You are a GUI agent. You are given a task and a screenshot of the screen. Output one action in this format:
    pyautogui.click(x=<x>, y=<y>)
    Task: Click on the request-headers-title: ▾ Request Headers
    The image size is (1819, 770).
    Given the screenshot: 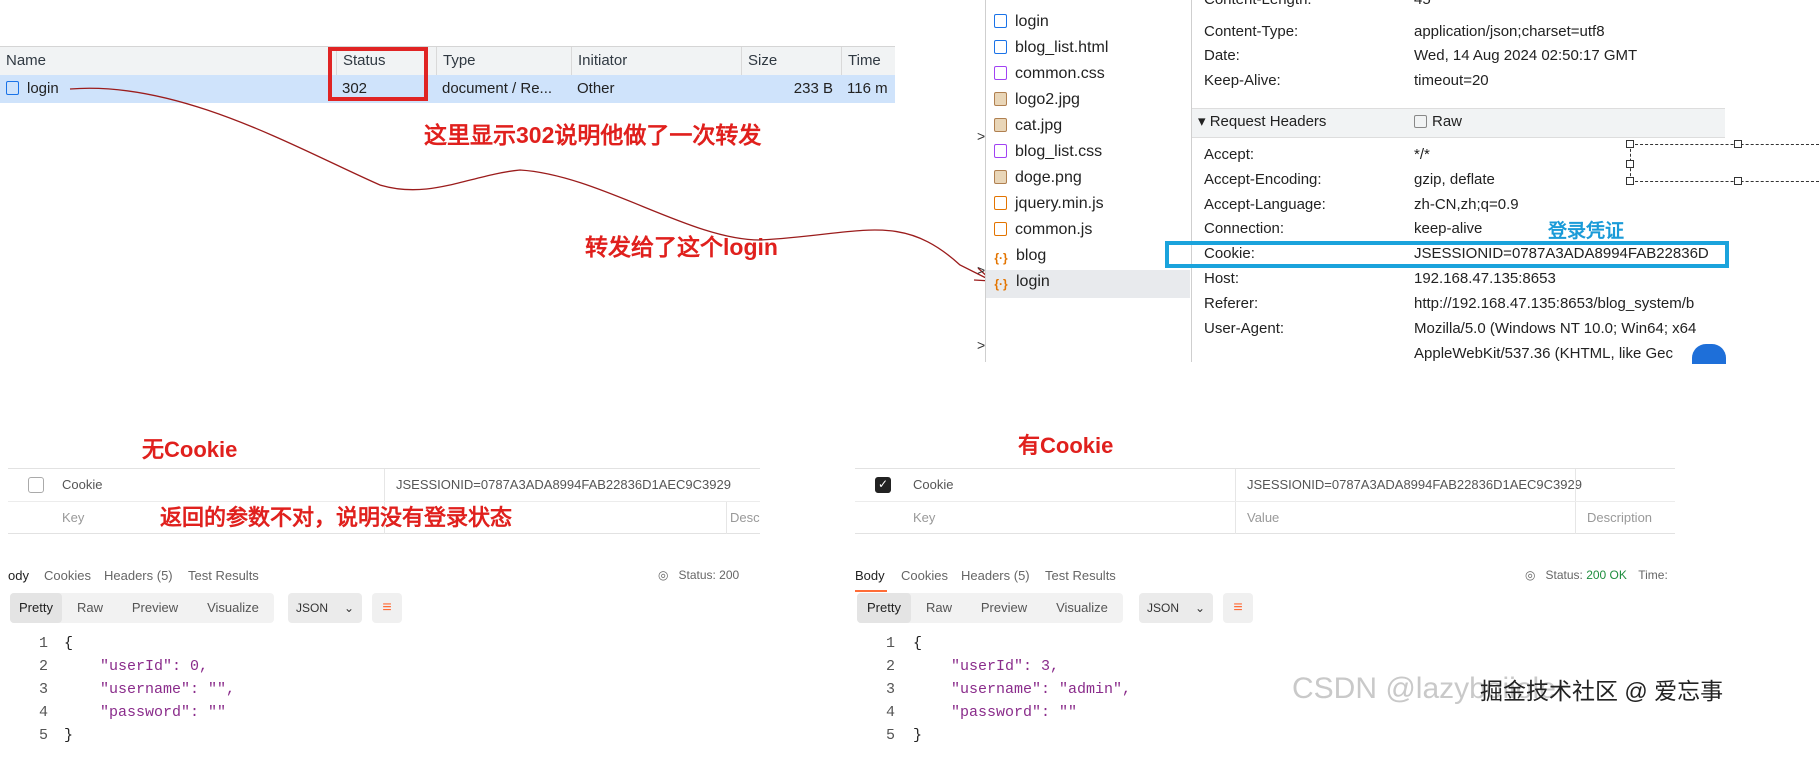 What is the action you would take?
    pyautogui.click(x=1262, y=122)
    